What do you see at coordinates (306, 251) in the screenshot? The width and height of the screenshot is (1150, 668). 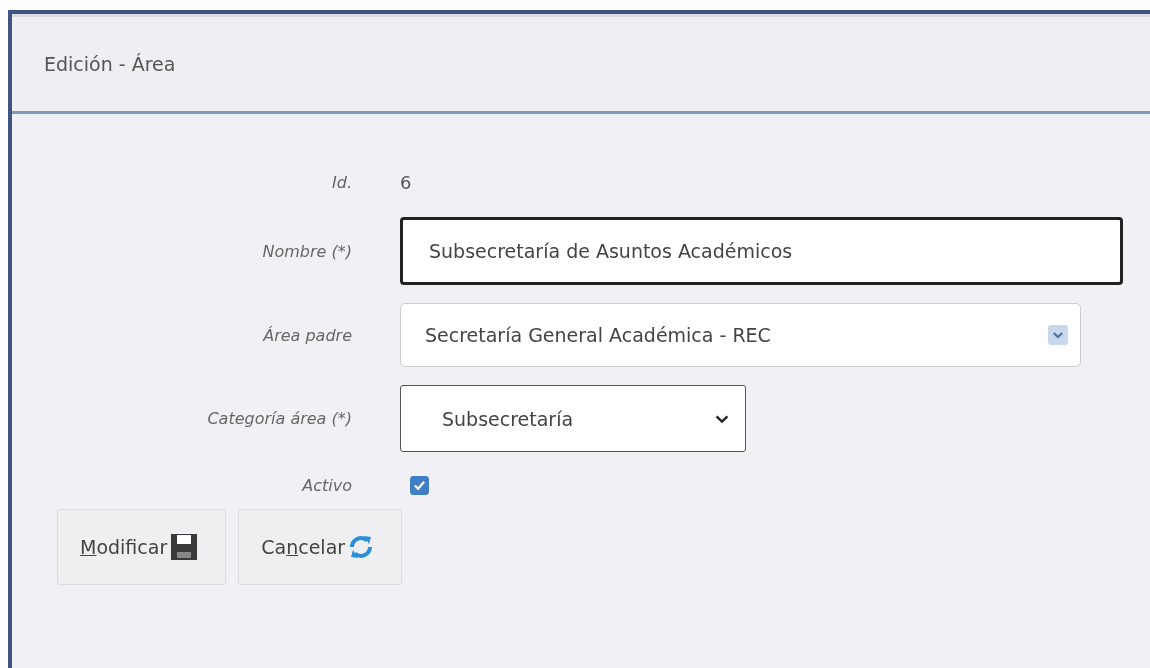 I see `field-label: Nombre (*)` at bounding box center [306, 251].